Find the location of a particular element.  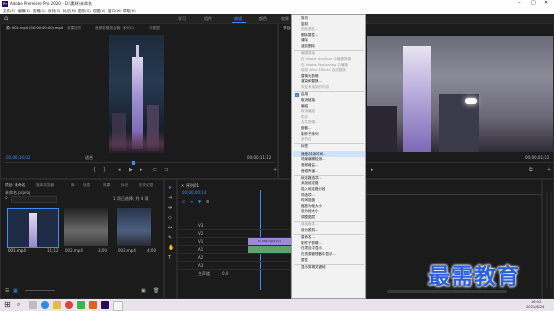

linked-selection-icon: ∞ is located at coordinates (191, 201).